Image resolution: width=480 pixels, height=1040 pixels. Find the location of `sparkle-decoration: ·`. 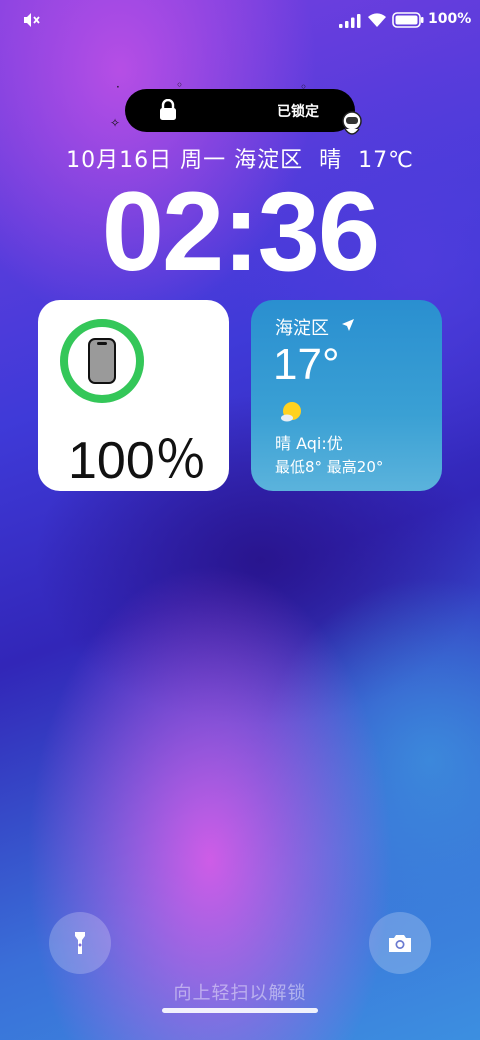

sparkle-decoration: · is located at coordinates (118, 87).